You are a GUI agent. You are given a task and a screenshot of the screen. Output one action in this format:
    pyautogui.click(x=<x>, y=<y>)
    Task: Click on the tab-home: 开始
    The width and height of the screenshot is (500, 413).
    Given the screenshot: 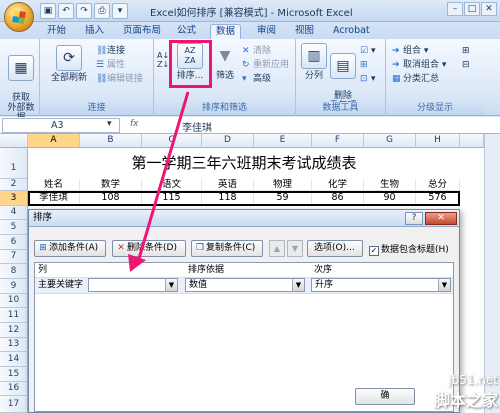 What is the action you would take?
    pyautogui.click(x=56, y=31)
    